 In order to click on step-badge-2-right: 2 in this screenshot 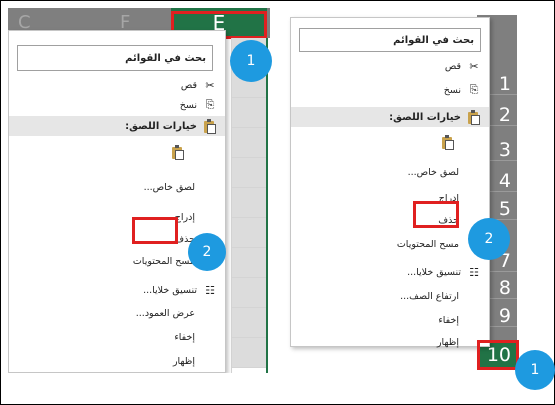, I will do `click(489, 239)`.